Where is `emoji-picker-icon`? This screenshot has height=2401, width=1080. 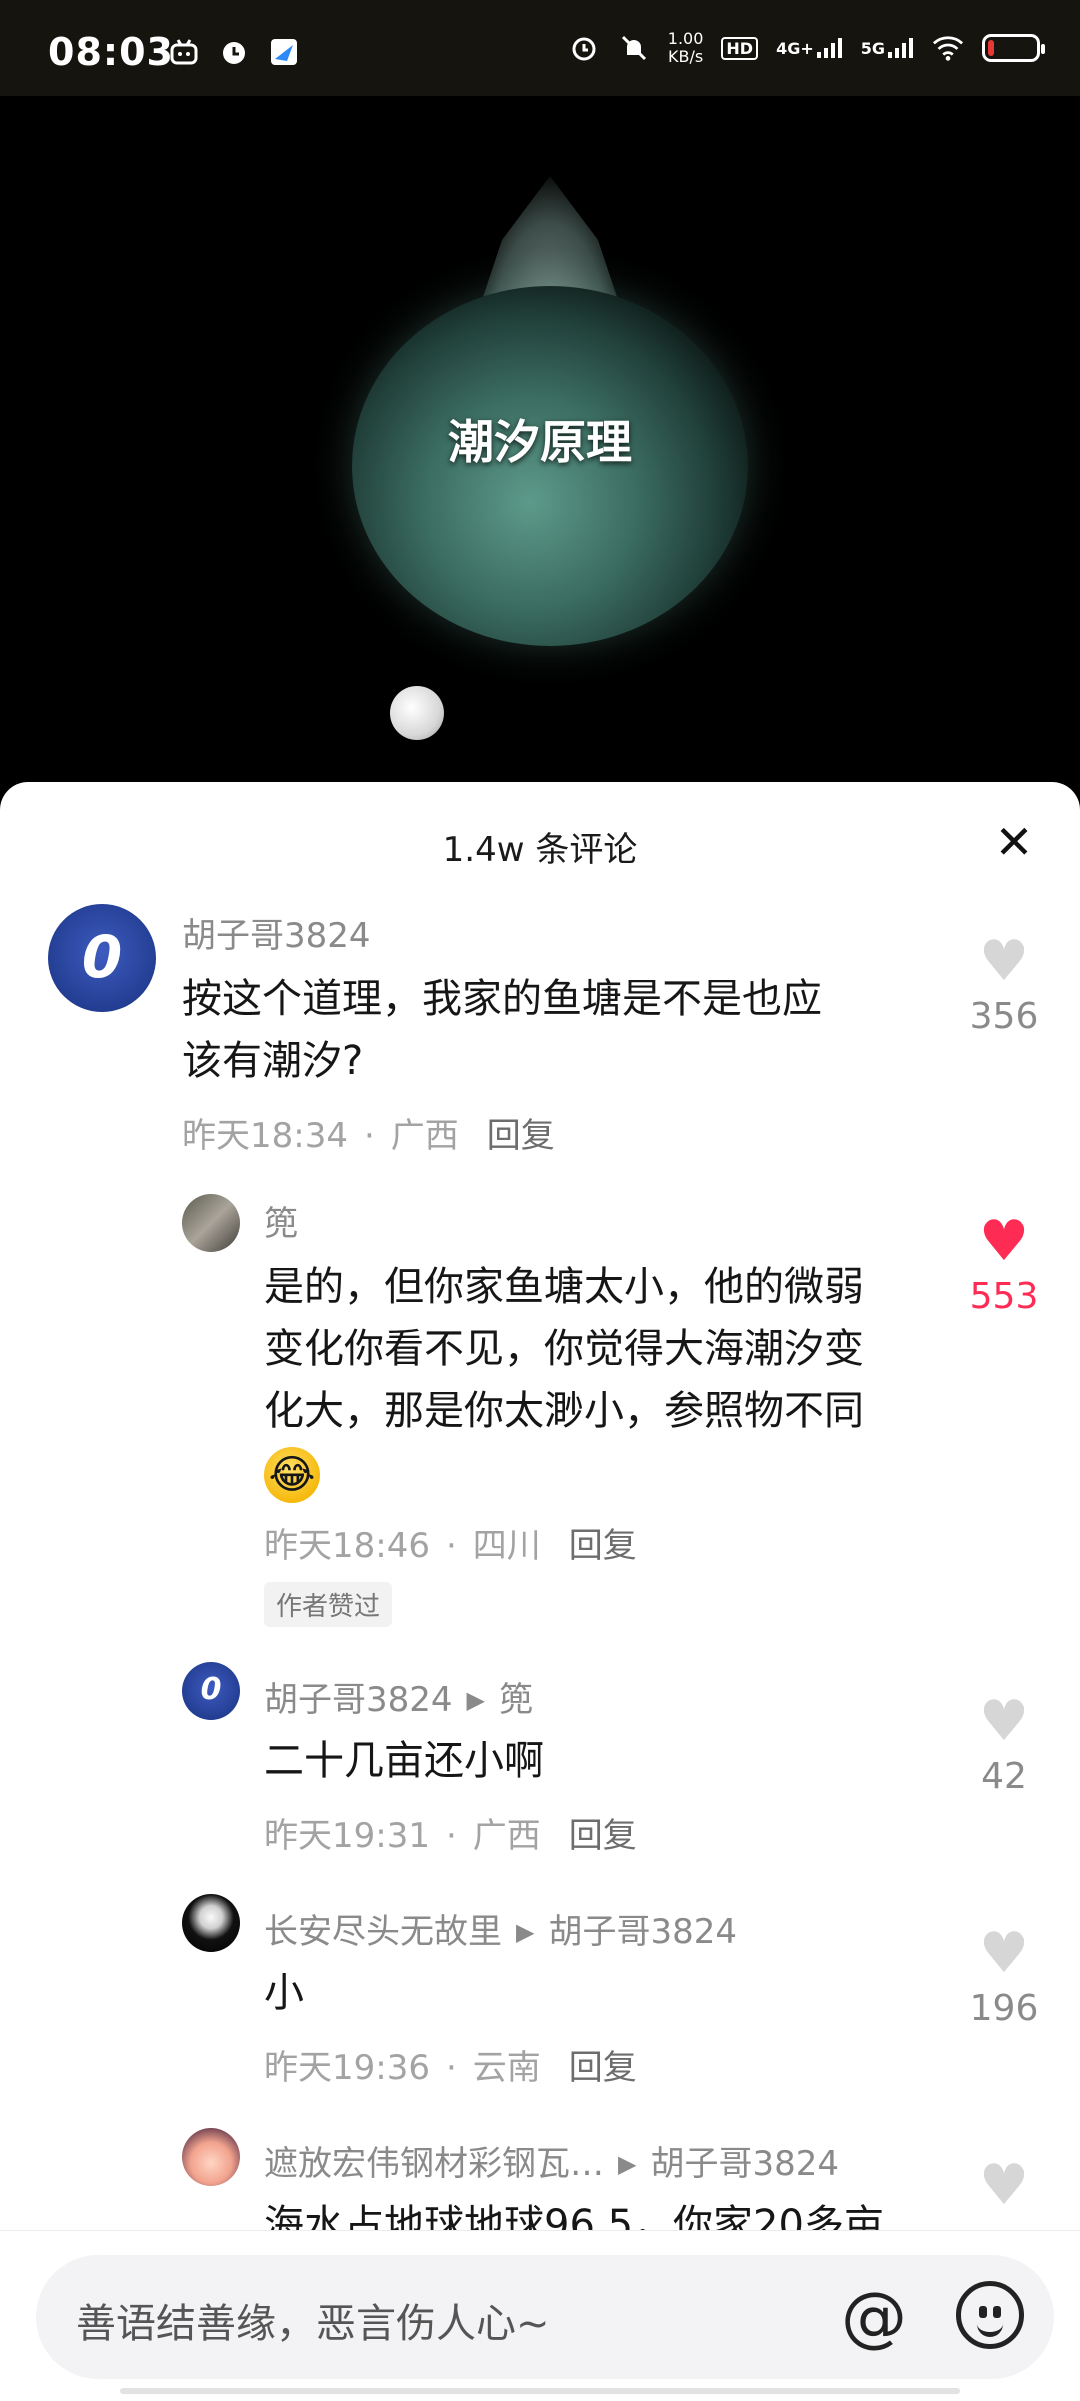 emoji-picker-icon is located at coordinates (990, 2315).